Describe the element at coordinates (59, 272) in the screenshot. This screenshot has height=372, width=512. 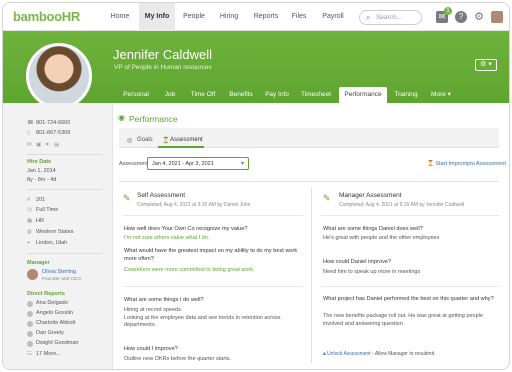
I see `manager-name: Olivia Sterling` at that location.